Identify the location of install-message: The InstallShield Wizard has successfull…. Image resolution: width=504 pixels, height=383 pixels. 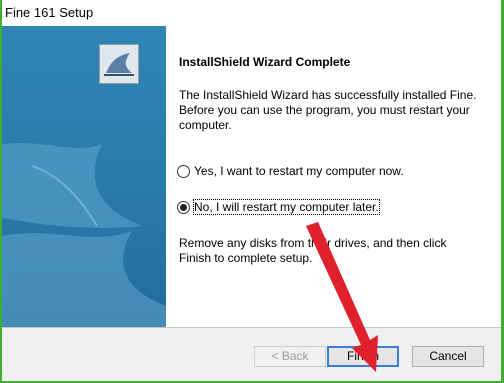
(328, 110).